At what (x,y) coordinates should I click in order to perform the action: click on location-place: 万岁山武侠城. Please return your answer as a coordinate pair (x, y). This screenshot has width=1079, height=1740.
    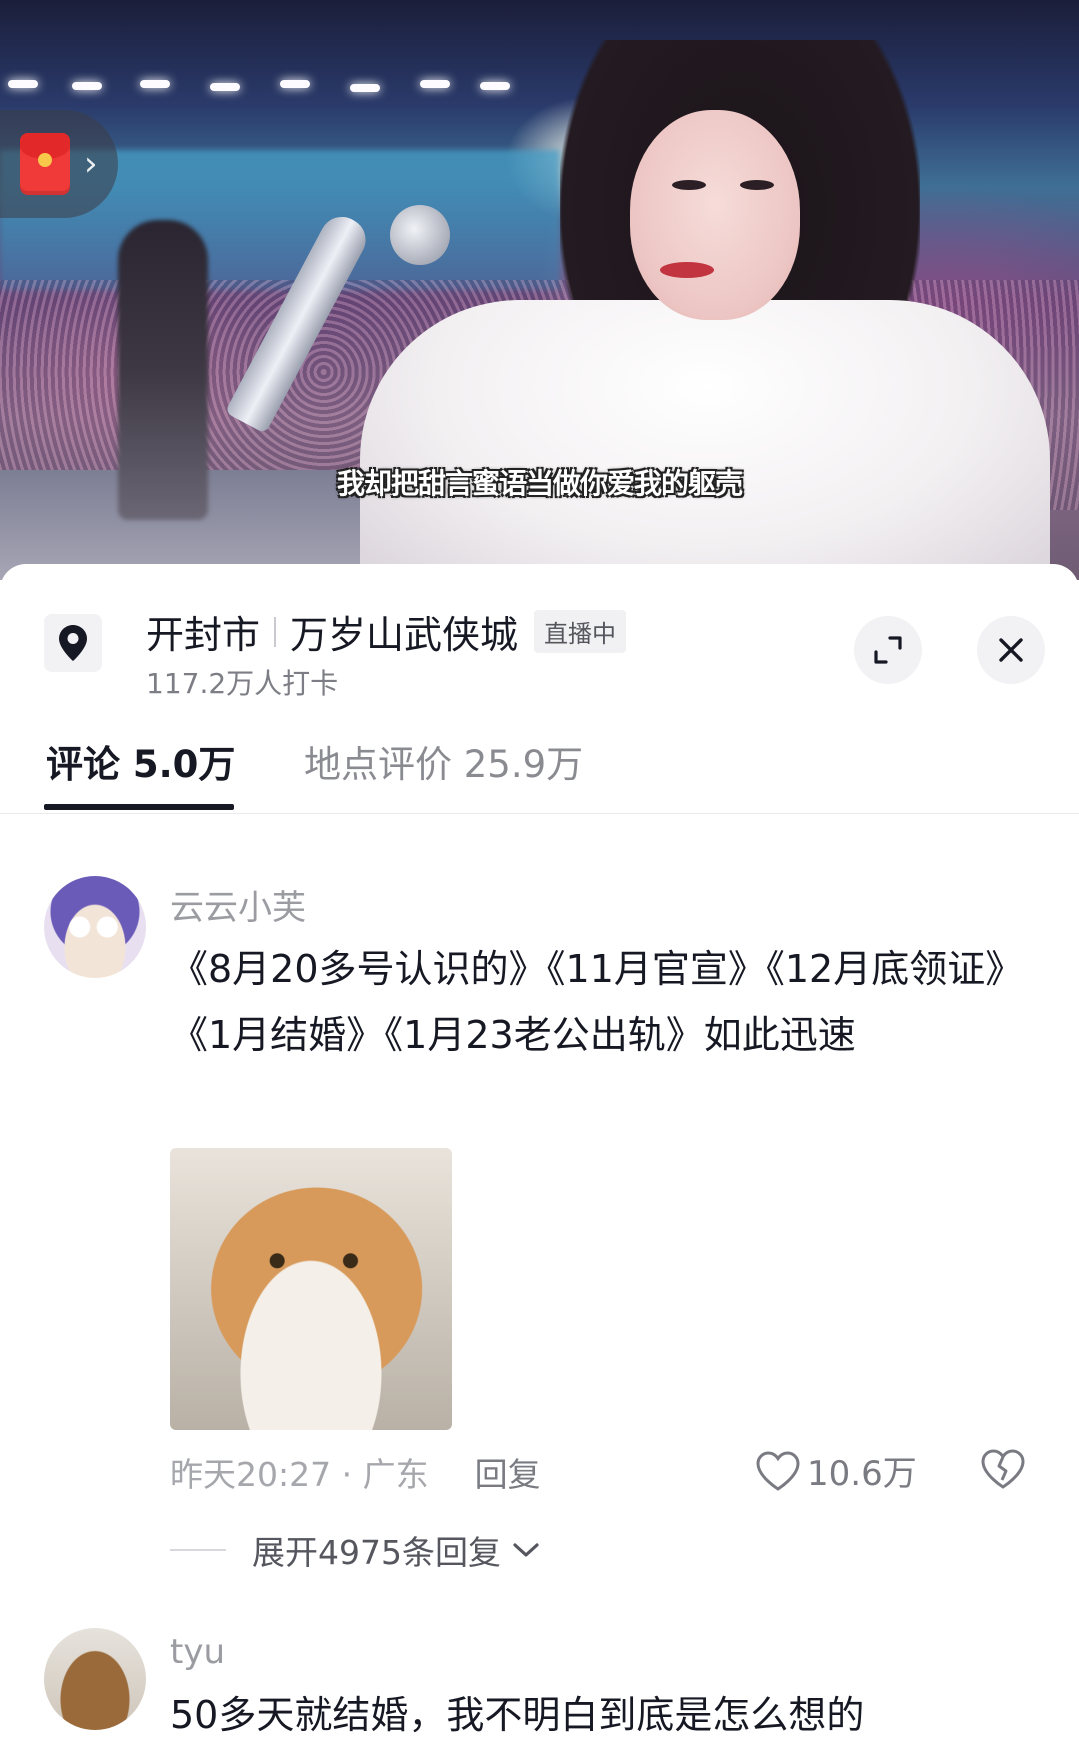
    Looking at the image, I should click on (404, 635).